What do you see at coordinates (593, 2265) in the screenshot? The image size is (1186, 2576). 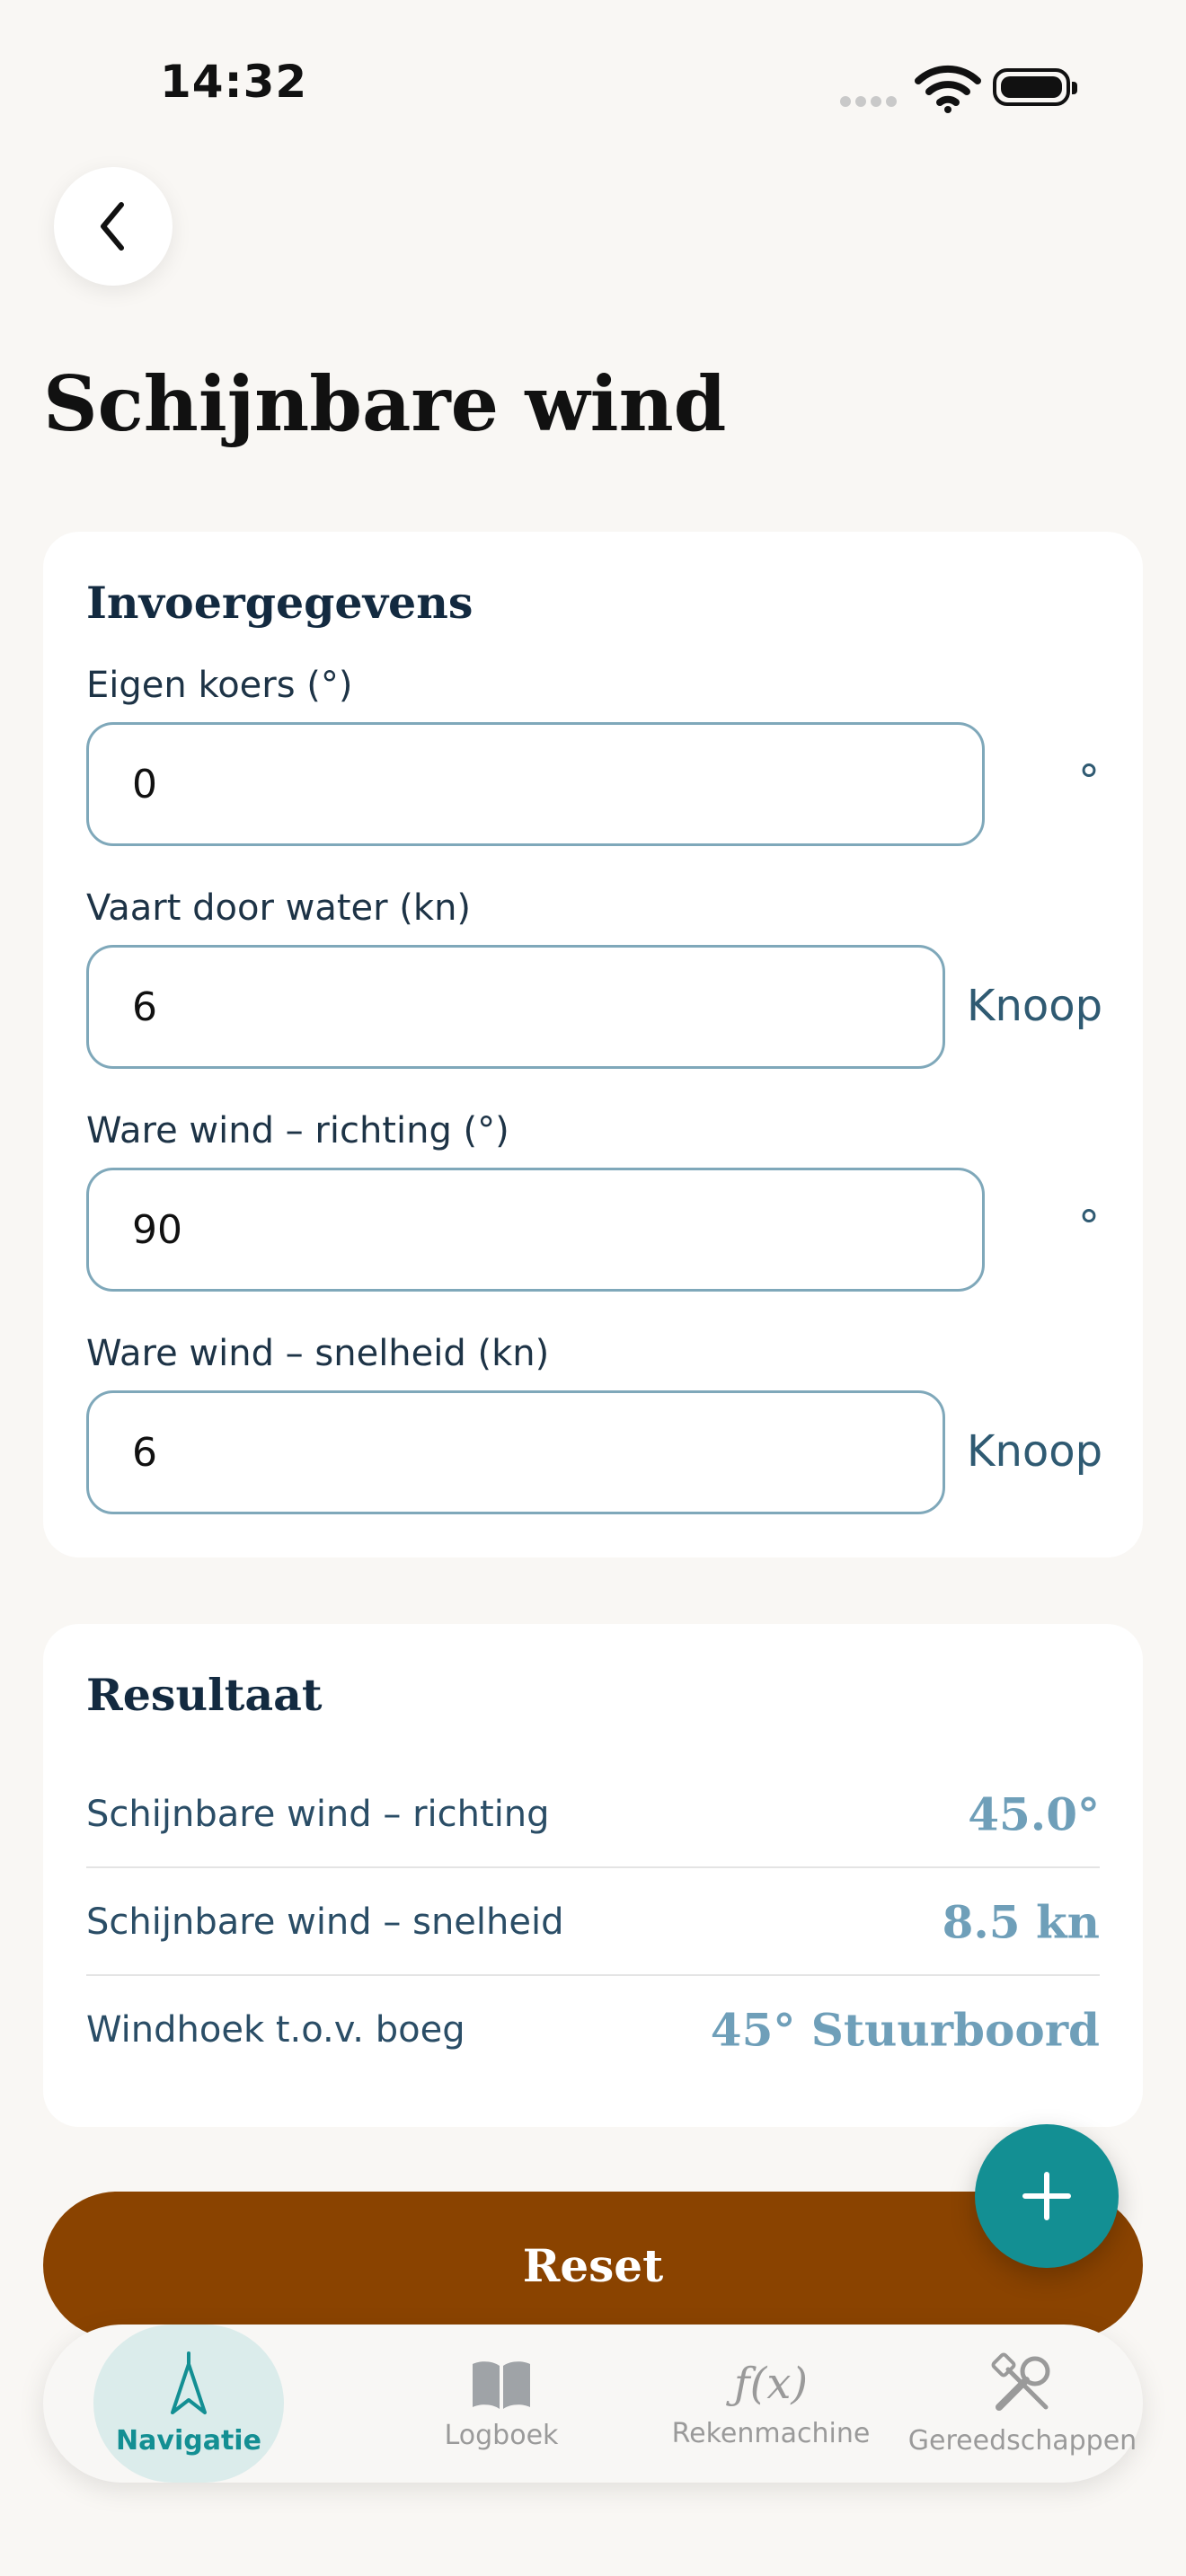 I see `reset-button-label: Reset` at bounding box center [593, 2265].